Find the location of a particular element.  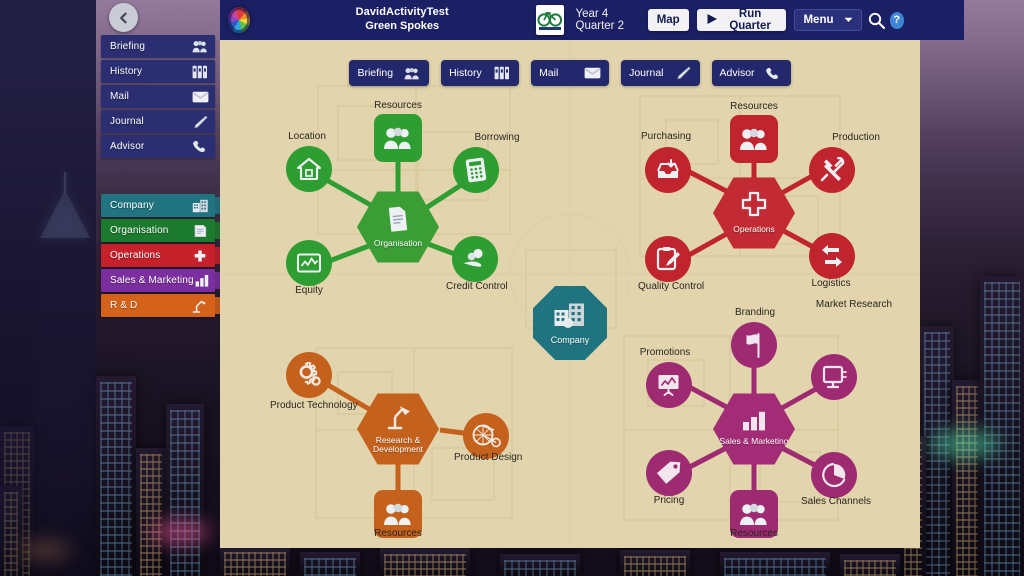

chevron-left-icon is located at coordinates (123, 17).